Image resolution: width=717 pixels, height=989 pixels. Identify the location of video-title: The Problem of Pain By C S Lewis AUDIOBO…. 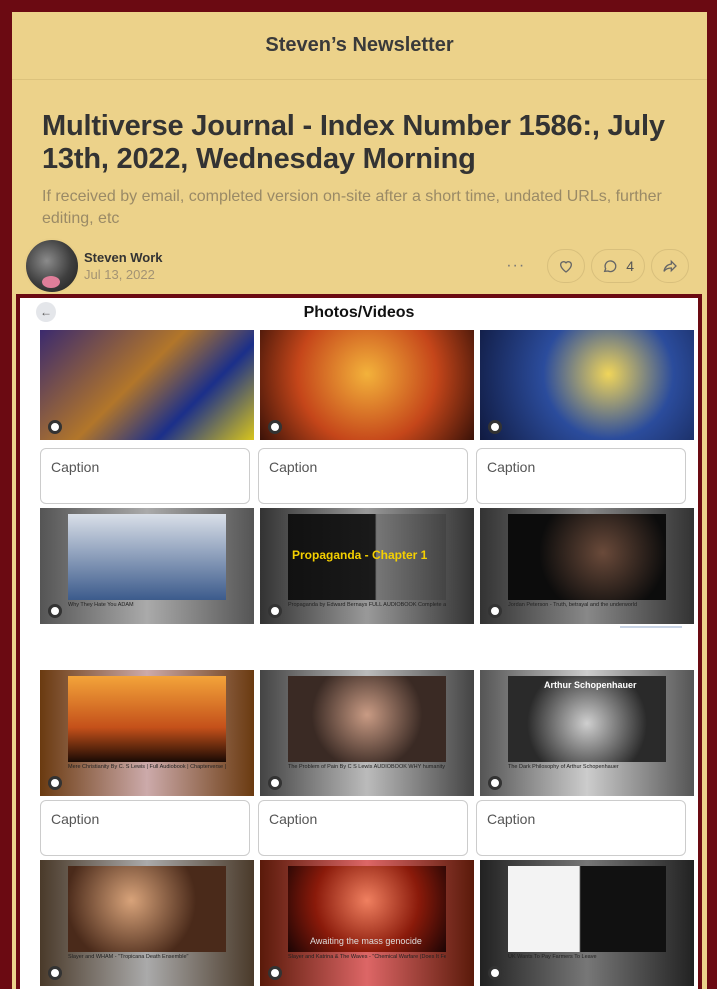
(367, 767).